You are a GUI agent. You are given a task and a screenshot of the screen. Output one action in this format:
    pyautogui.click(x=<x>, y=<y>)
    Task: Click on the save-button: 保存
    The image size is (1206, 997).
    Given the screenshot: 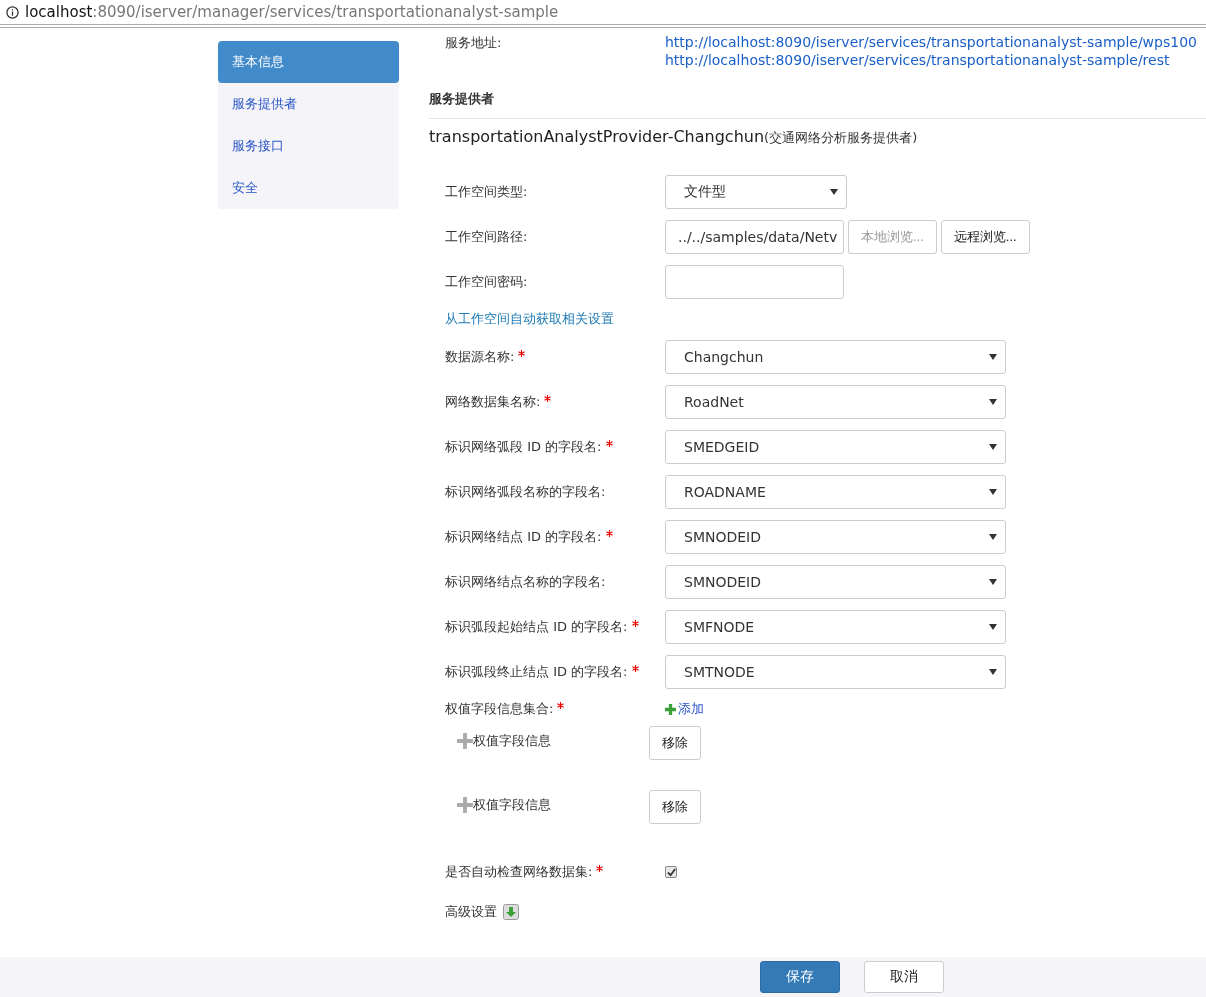 What is the action you would take?
    pyautogui.click(x=800, y=977)
    